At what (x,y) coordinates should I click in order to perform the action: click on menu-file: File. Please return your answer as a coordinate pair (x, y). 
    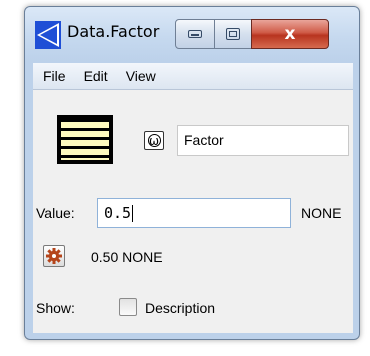
    Looking at the image, I should click on (54, 76).